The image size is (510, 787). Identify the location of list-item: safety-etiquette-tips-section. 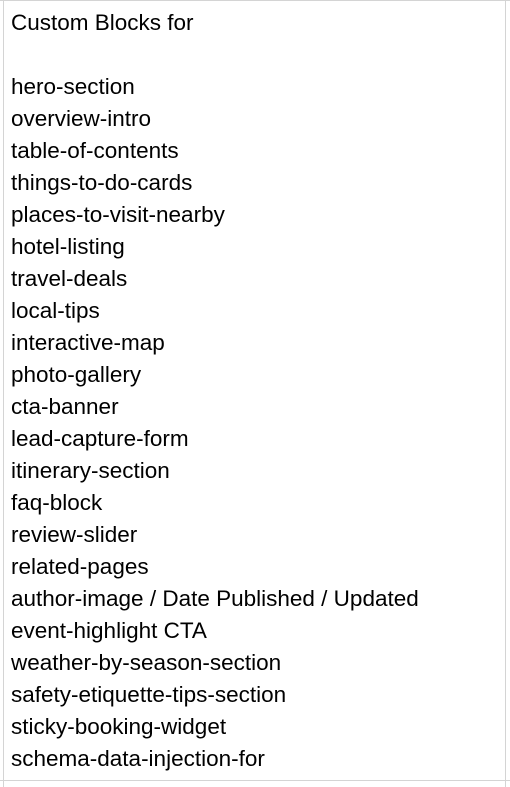
(149, 694).